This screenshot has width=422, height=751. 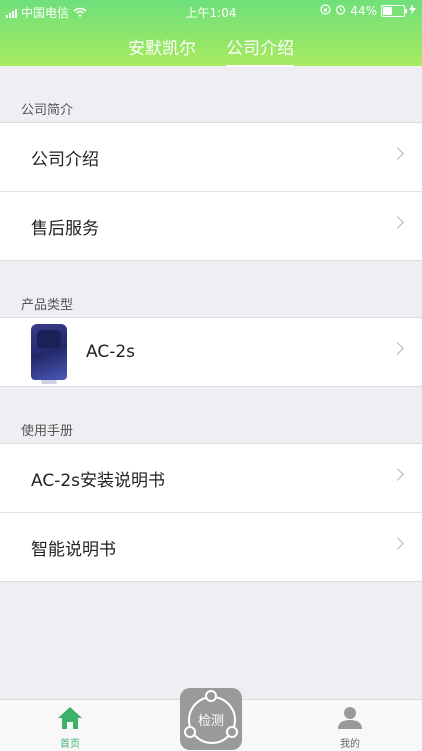 I want to click on detect-button: 检测, so click(x=211, y=719).